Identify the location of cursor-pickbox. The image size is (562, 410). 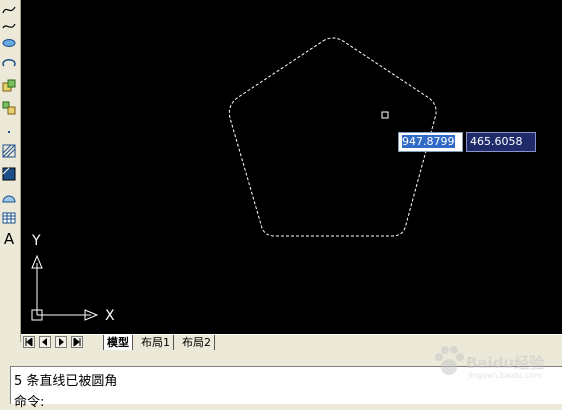
(385, 115).